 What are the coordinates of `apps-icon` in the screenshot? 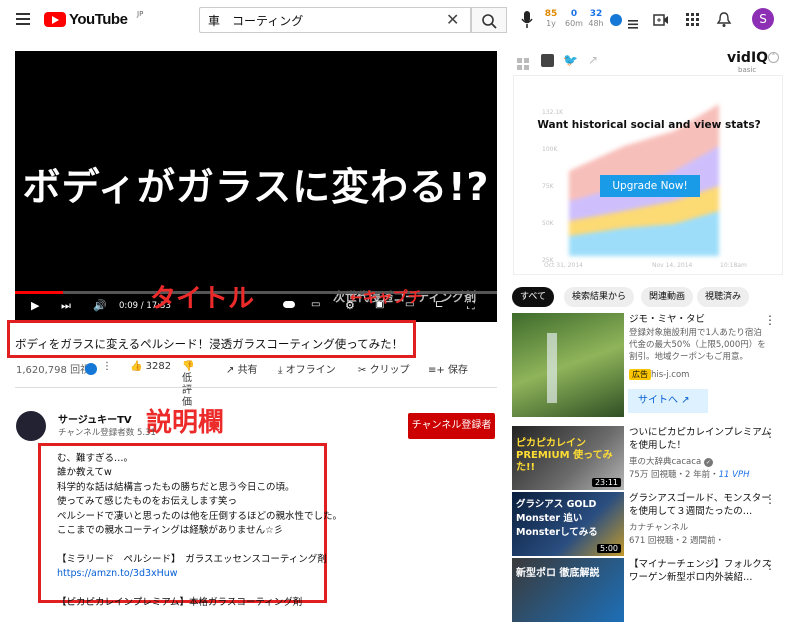 It's located at (693, 20).